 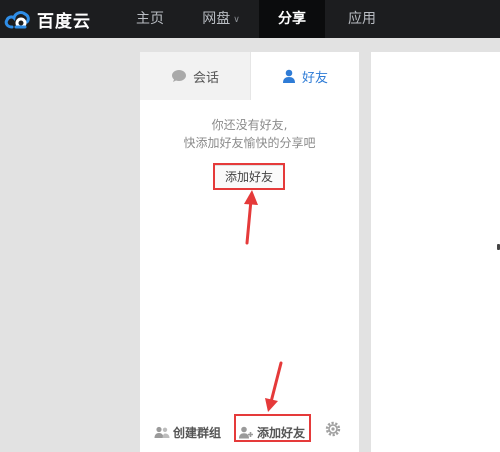 I want to click on create-group-button: 创建群组, so click(x=187, y=432).